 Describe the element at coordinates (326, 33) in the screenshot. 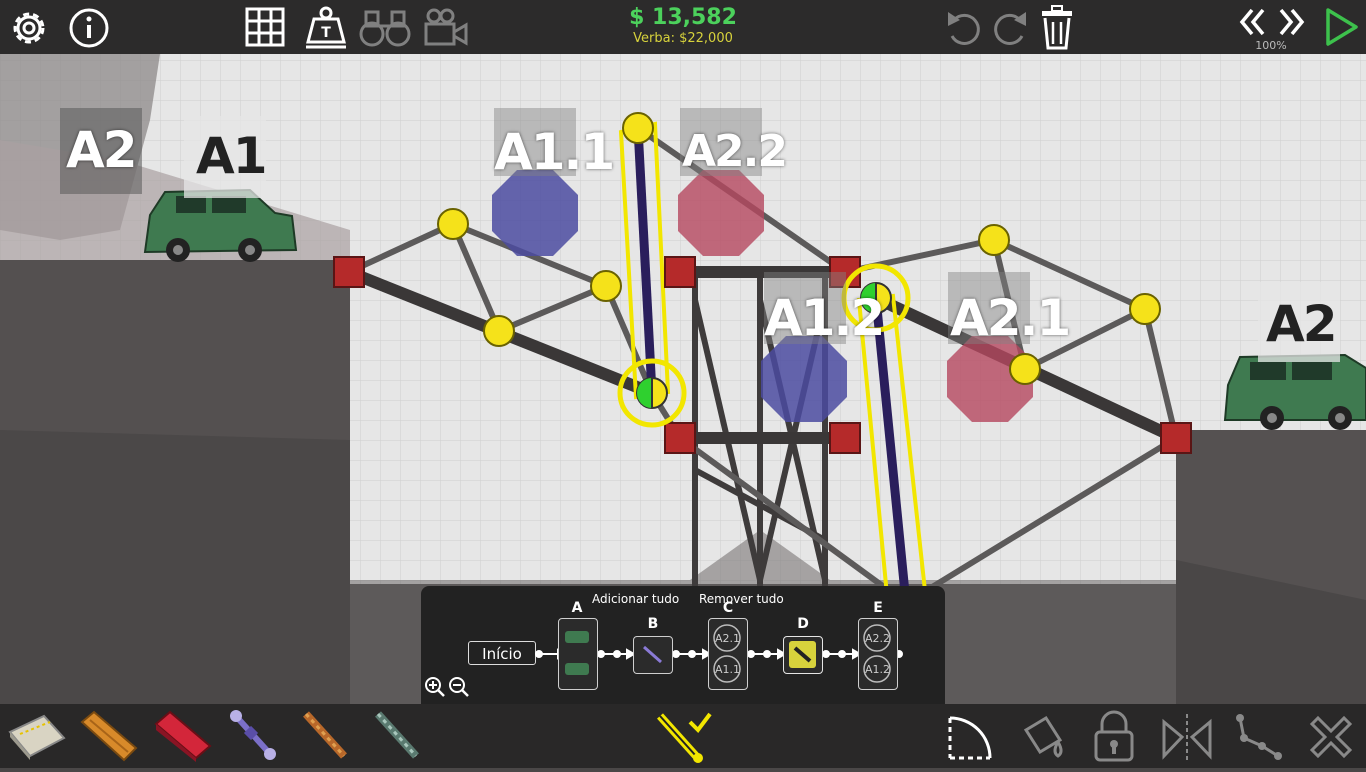

I see `svg-text: T` at that location.